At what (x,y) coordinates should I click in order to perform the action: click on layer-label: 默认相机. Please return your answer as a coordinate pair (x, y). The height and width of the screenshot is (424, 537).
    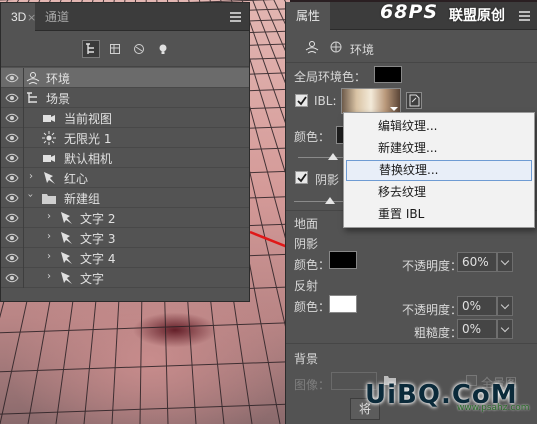
    Looking at the image, I should click on (88, 159).